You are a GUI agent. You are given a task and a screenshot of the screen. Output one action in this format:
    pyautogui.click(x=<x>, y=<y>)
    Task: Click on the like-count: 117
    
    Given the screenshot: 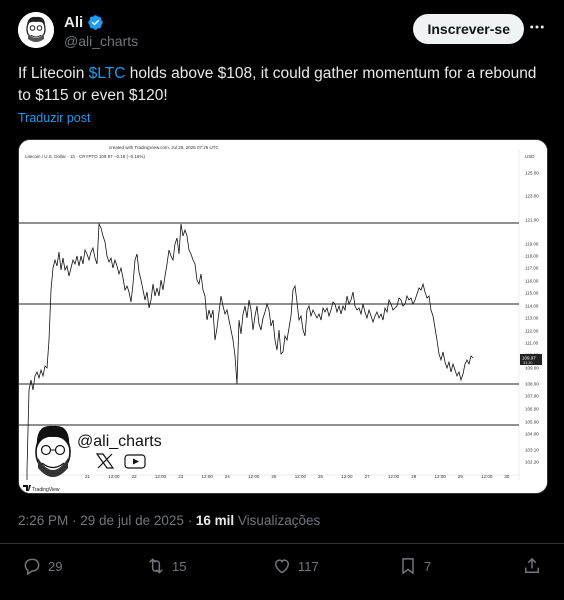 What is the action you would take?
    pyautogui.click(x=308, y=566)
    